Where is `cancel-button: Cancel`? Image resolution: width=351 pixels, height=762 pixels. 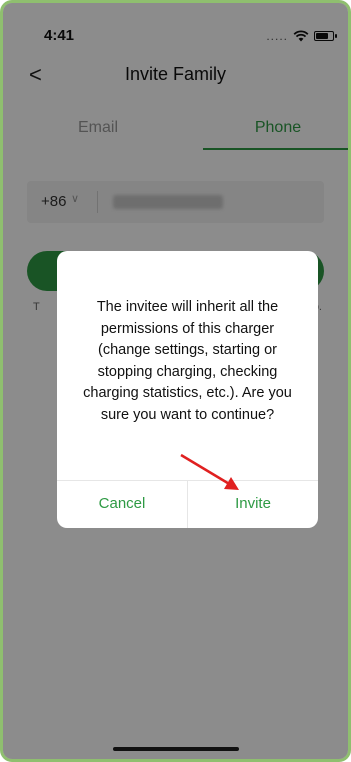 cancel-button: Cancel is located at coordinates (122, 504).